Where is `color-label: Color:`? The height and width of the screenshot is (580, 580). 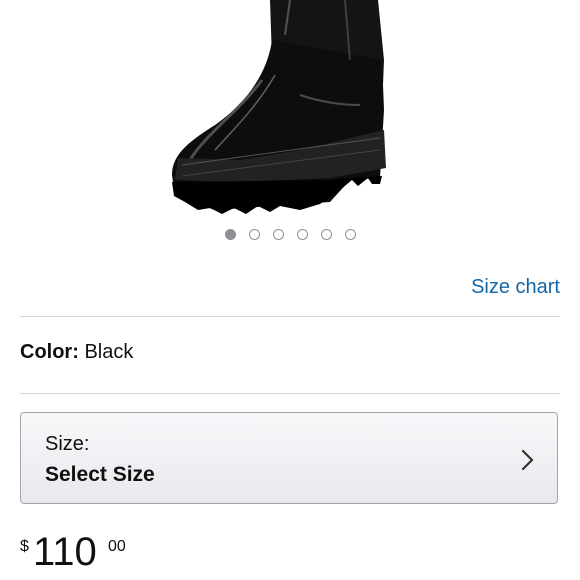 color-label: Color: is located at coordinates (49, 352).